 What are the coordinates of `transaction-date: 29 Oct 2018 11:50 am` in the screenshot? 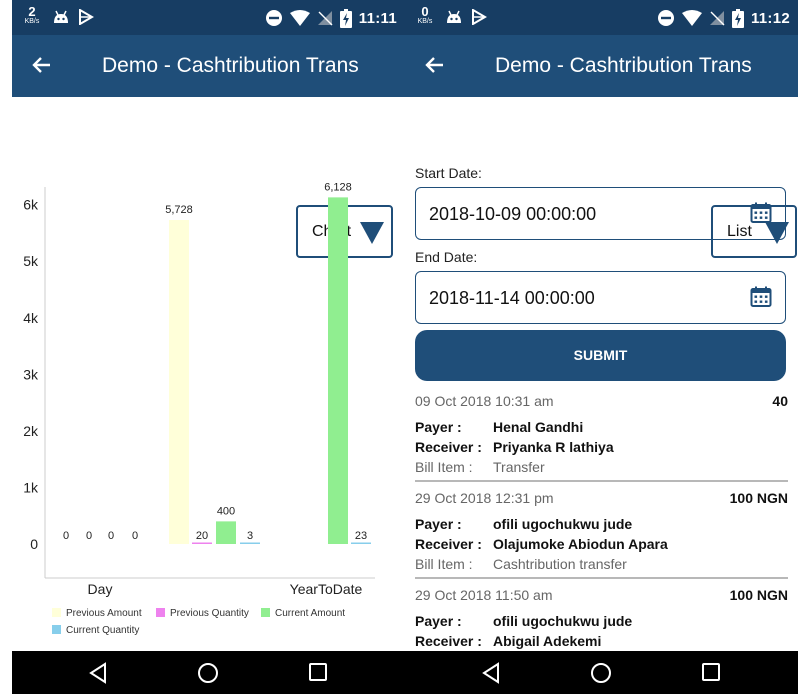 It's located at (484, 595).